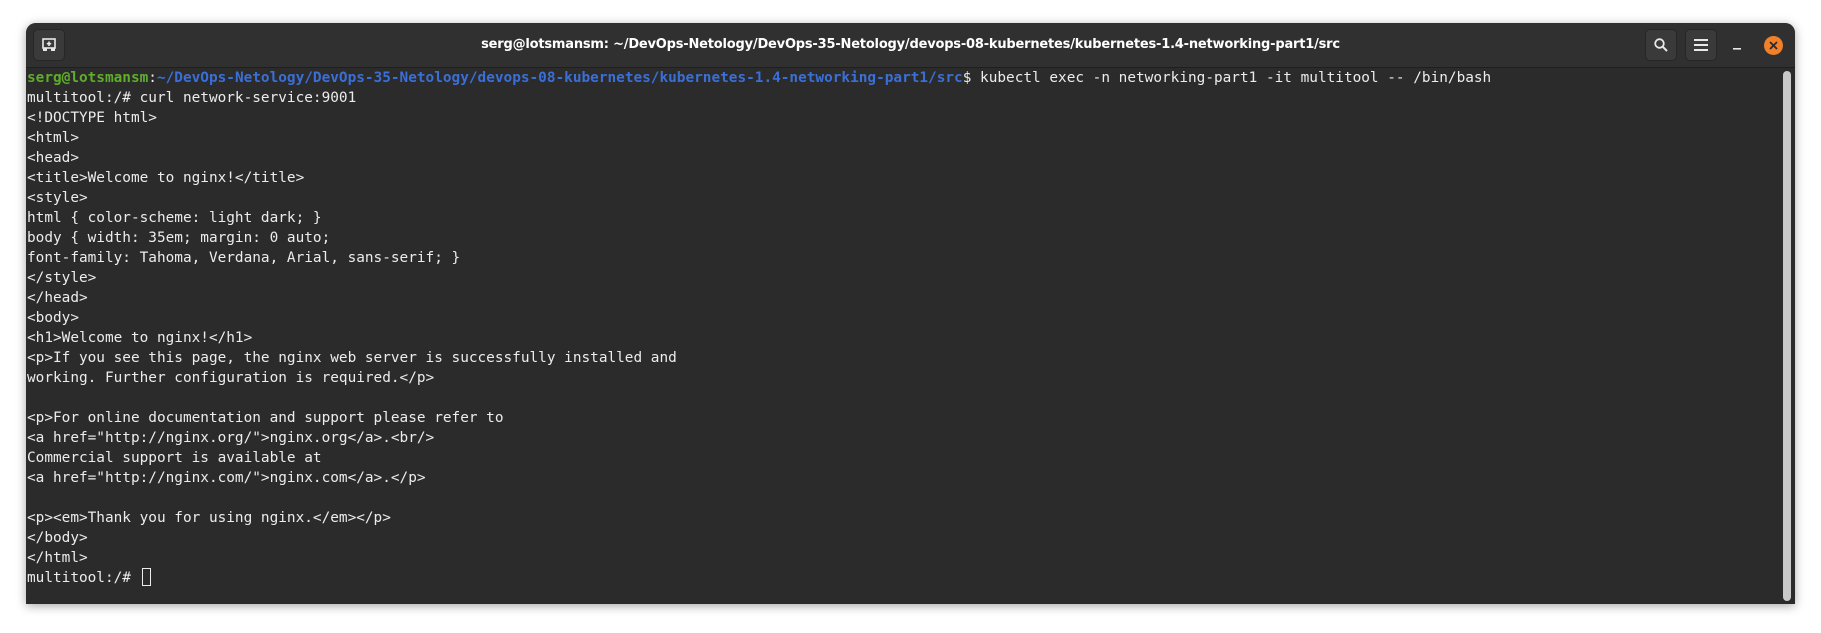  Describe the element at coordinates (166, 178) in the screenshot. I see `output-line: <title>Welcome to nginx!</title>` at that location.